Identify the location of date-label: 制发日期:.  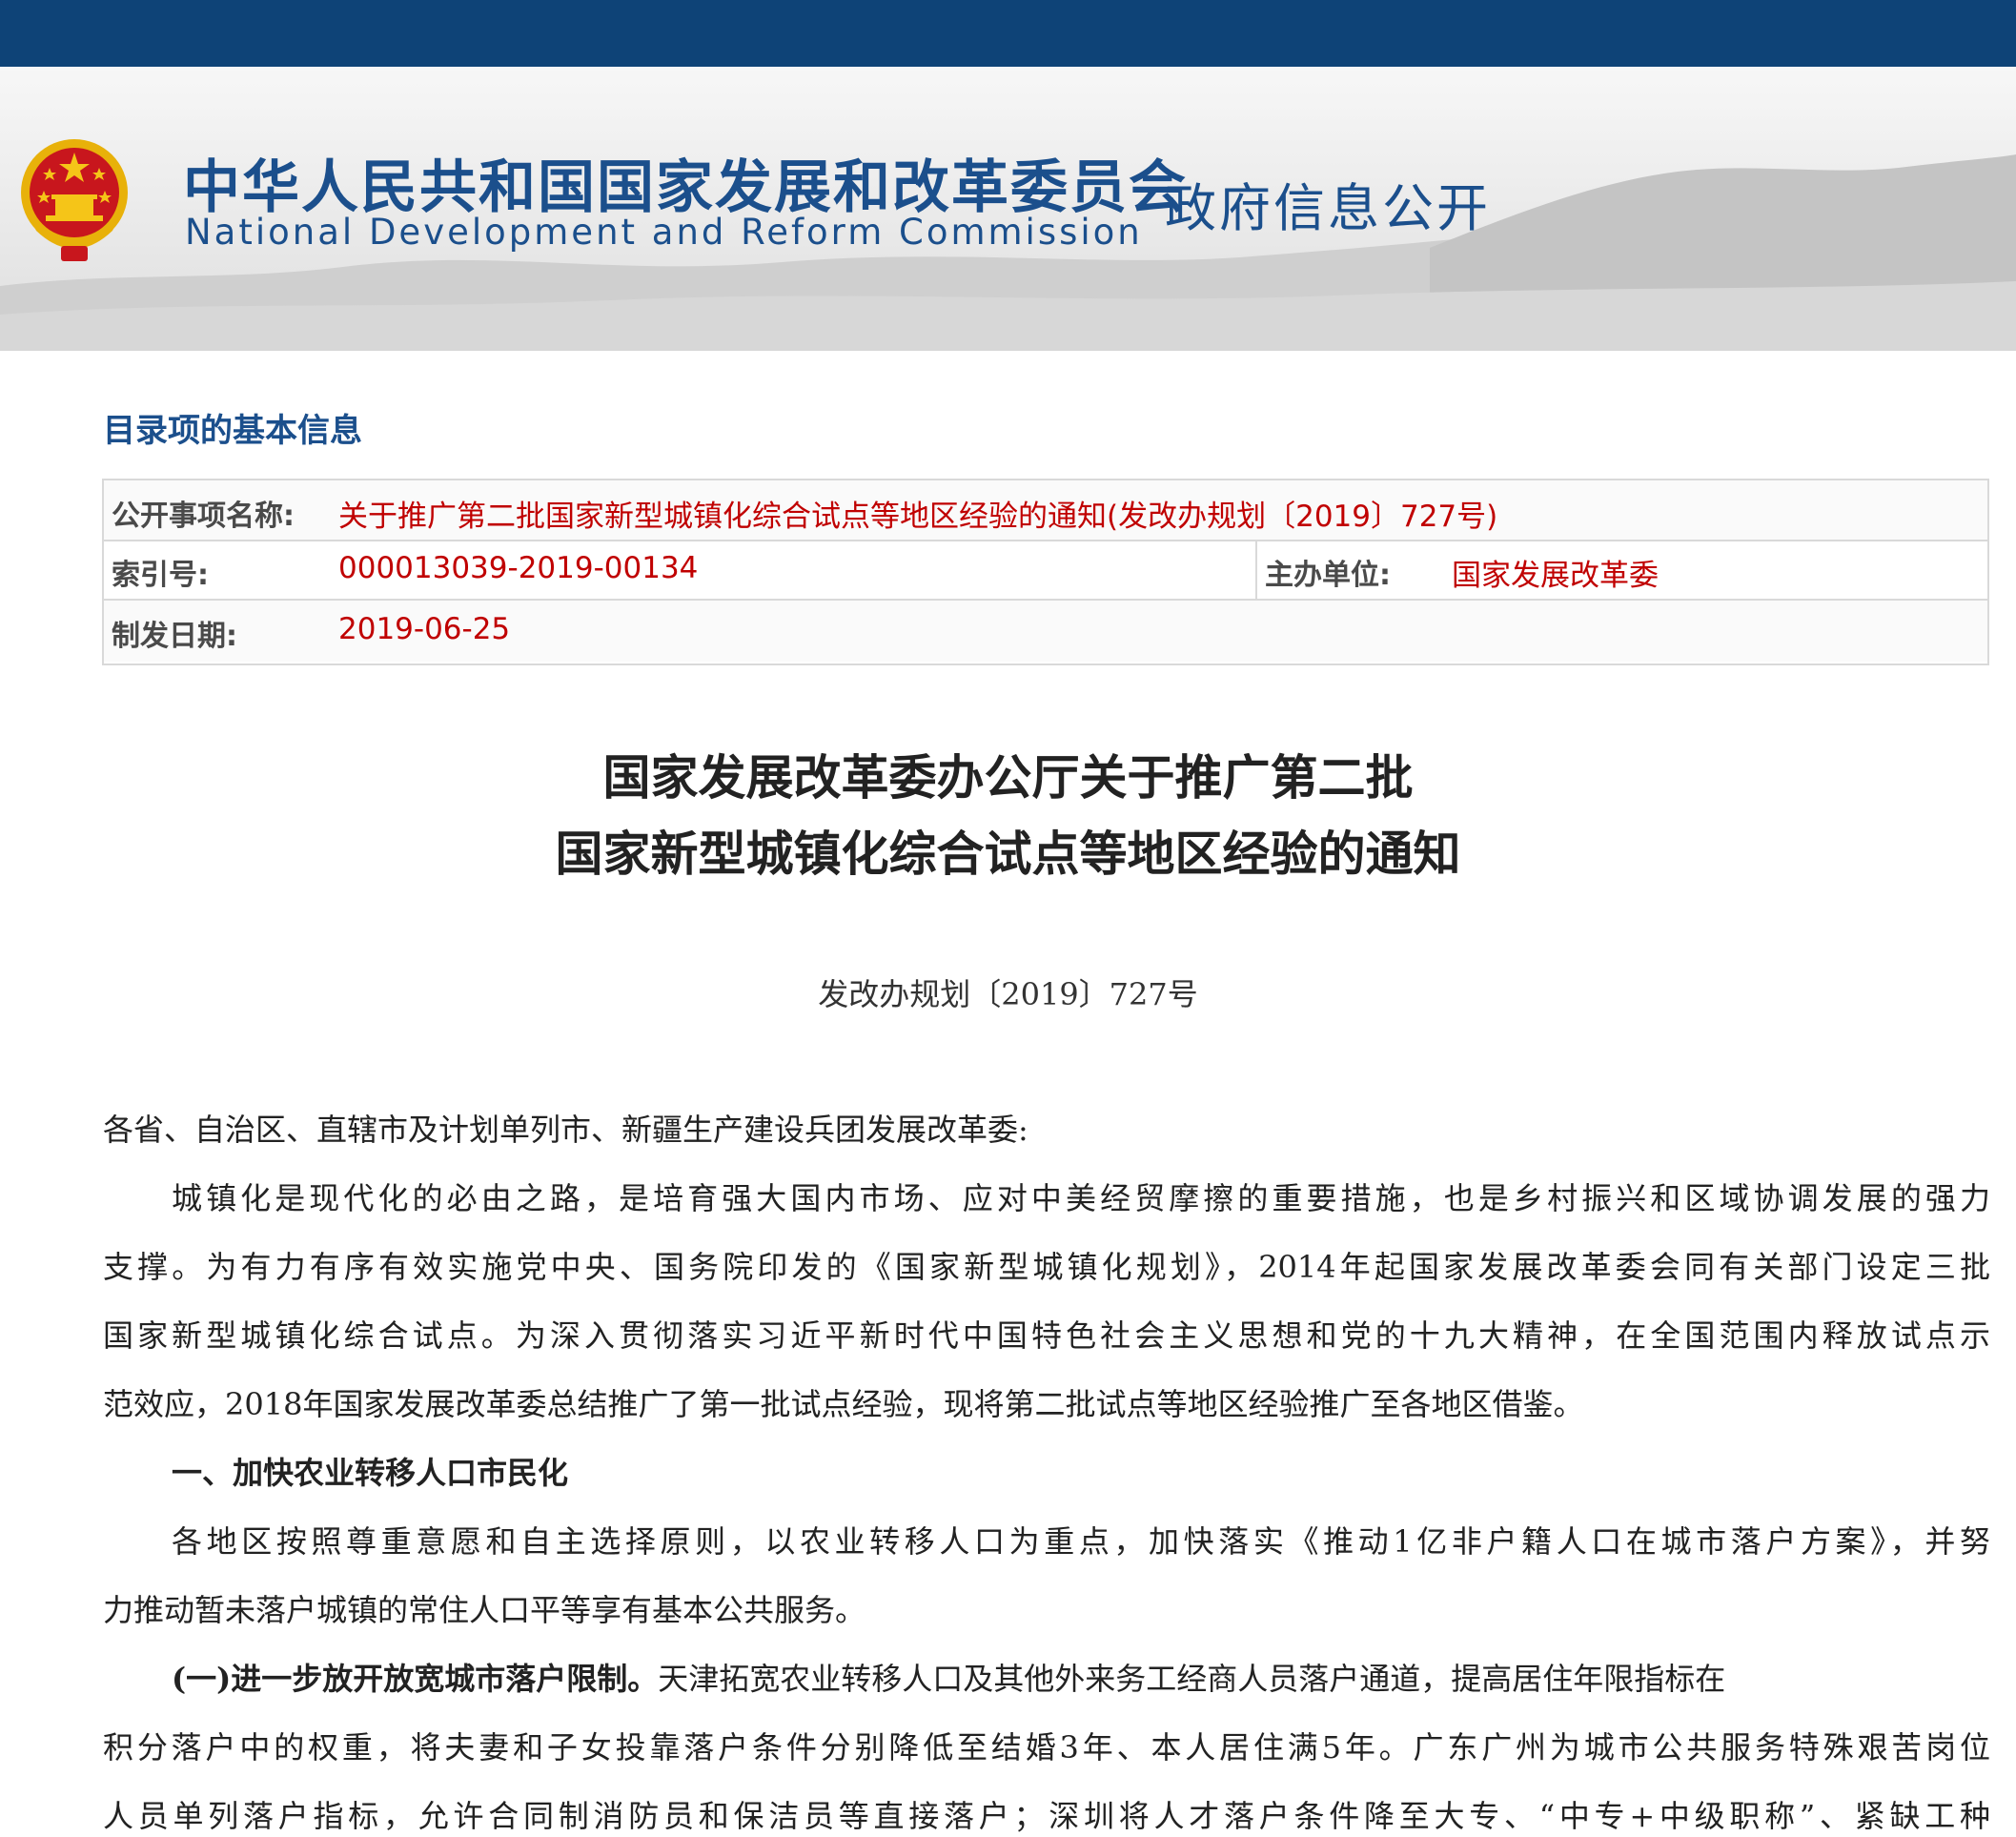
(174, 636).